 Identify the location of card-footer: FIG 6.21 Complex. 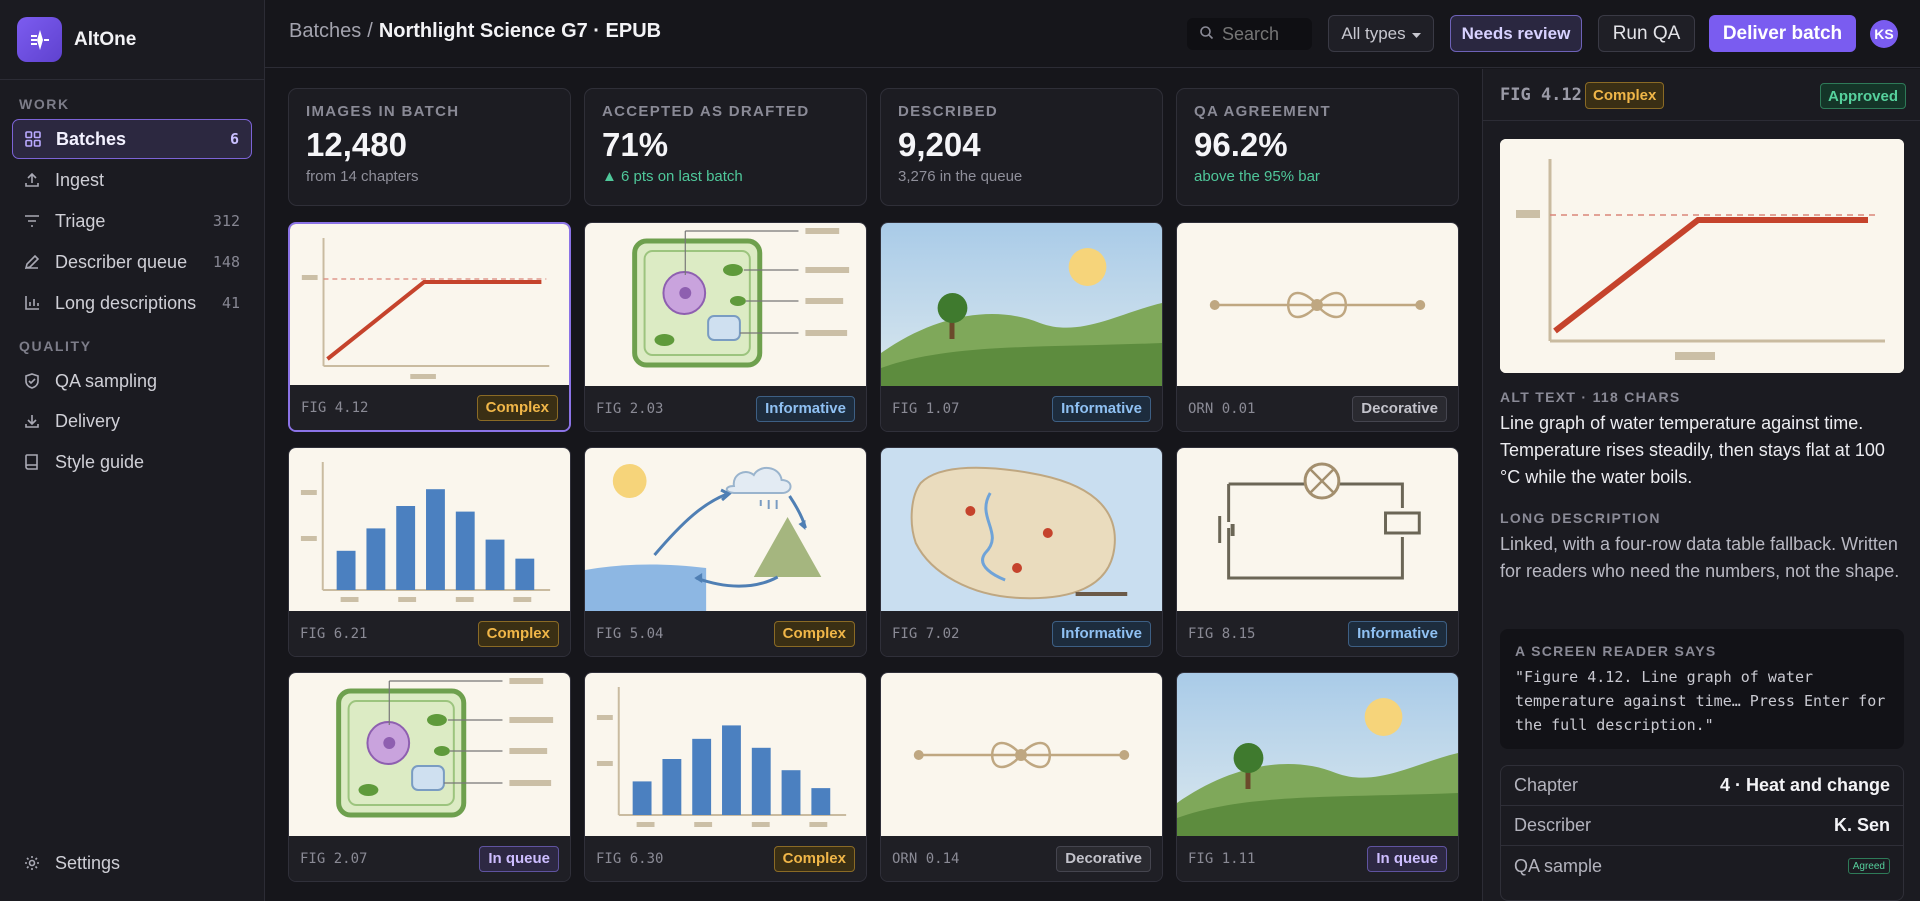
(429, 633).